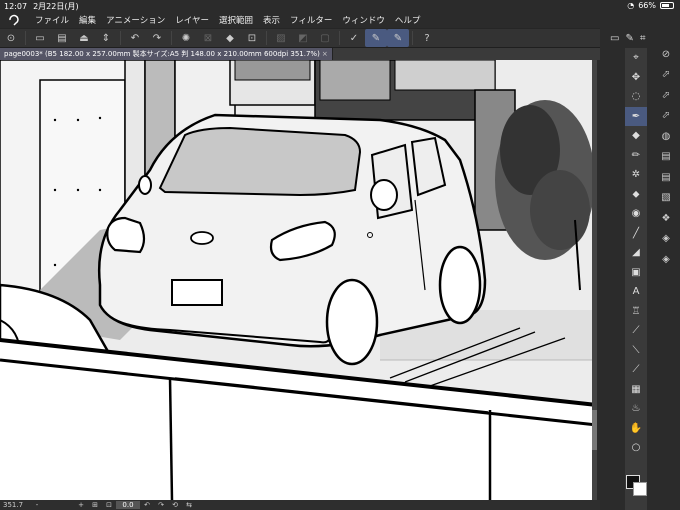 The height and width of the screenshot is (510, 680). Describe the element at coordinates (147, 505) in the screenshot. I see `rotate-left-icon: ↶` at that location.